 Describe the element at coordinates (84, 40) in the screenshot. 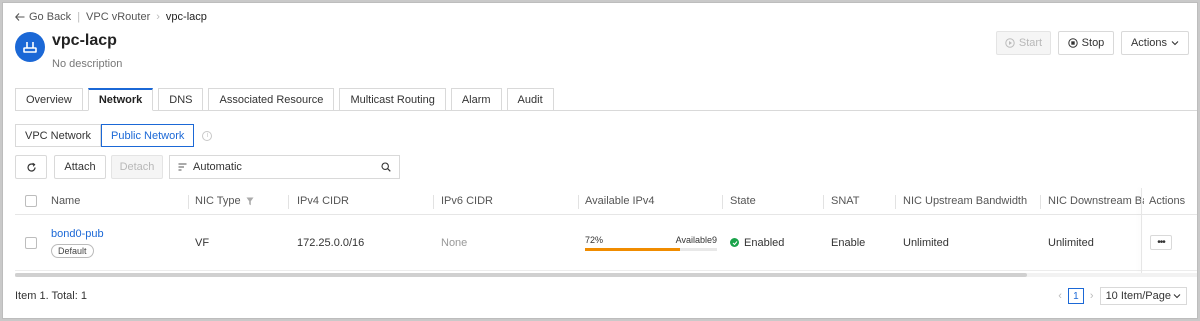

I see `page-title: vpc-lacp` at that location.